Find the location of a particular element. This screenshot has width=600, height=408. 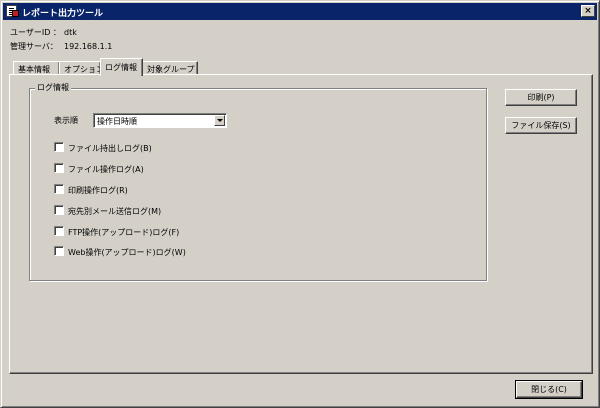

app-icon is located at coordinates (12, 11).